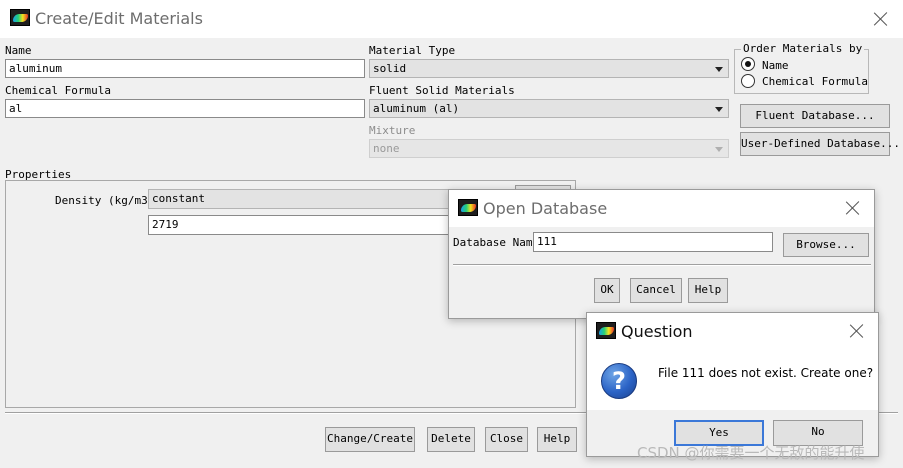 This screenshot has height=468, width=903. What do you see at coordinates (105, 200) in the screenshot?
I see `density-label: Density (kg/m3)` at bounding box center [105, 200].